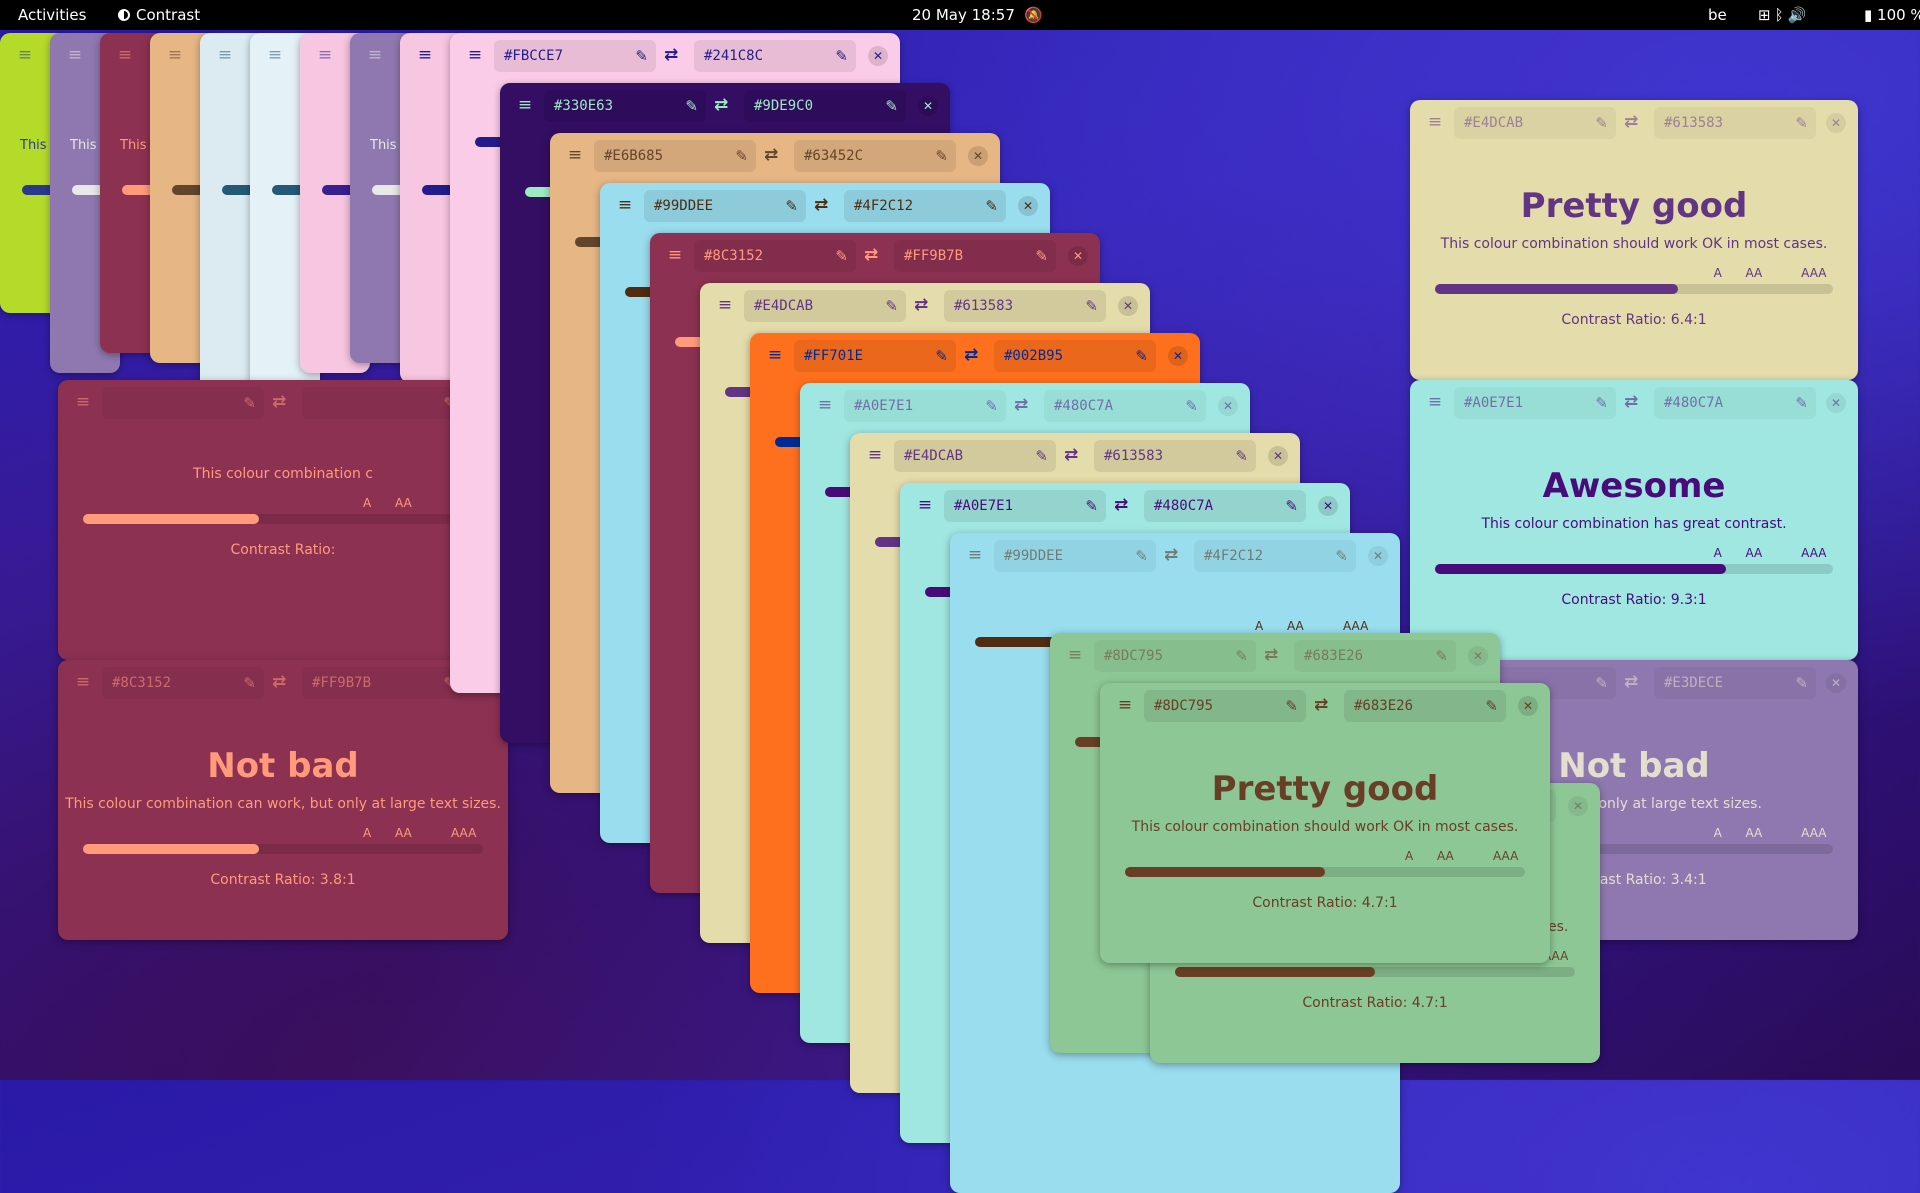 Image resolution: width=1920 pixels, height=1193 pixels. I want to click on foreground-color-entry: #99DDEE ✎, so click(1075, 556).